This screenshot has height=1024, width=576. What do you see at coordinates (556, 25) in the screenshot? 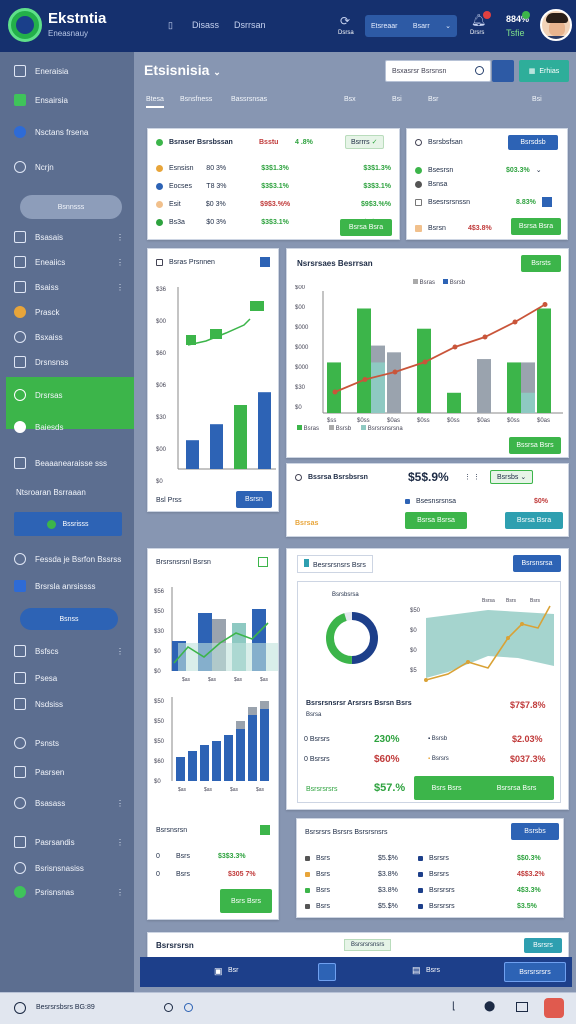
I see `user-avatar` at bounding box center [556, 25].